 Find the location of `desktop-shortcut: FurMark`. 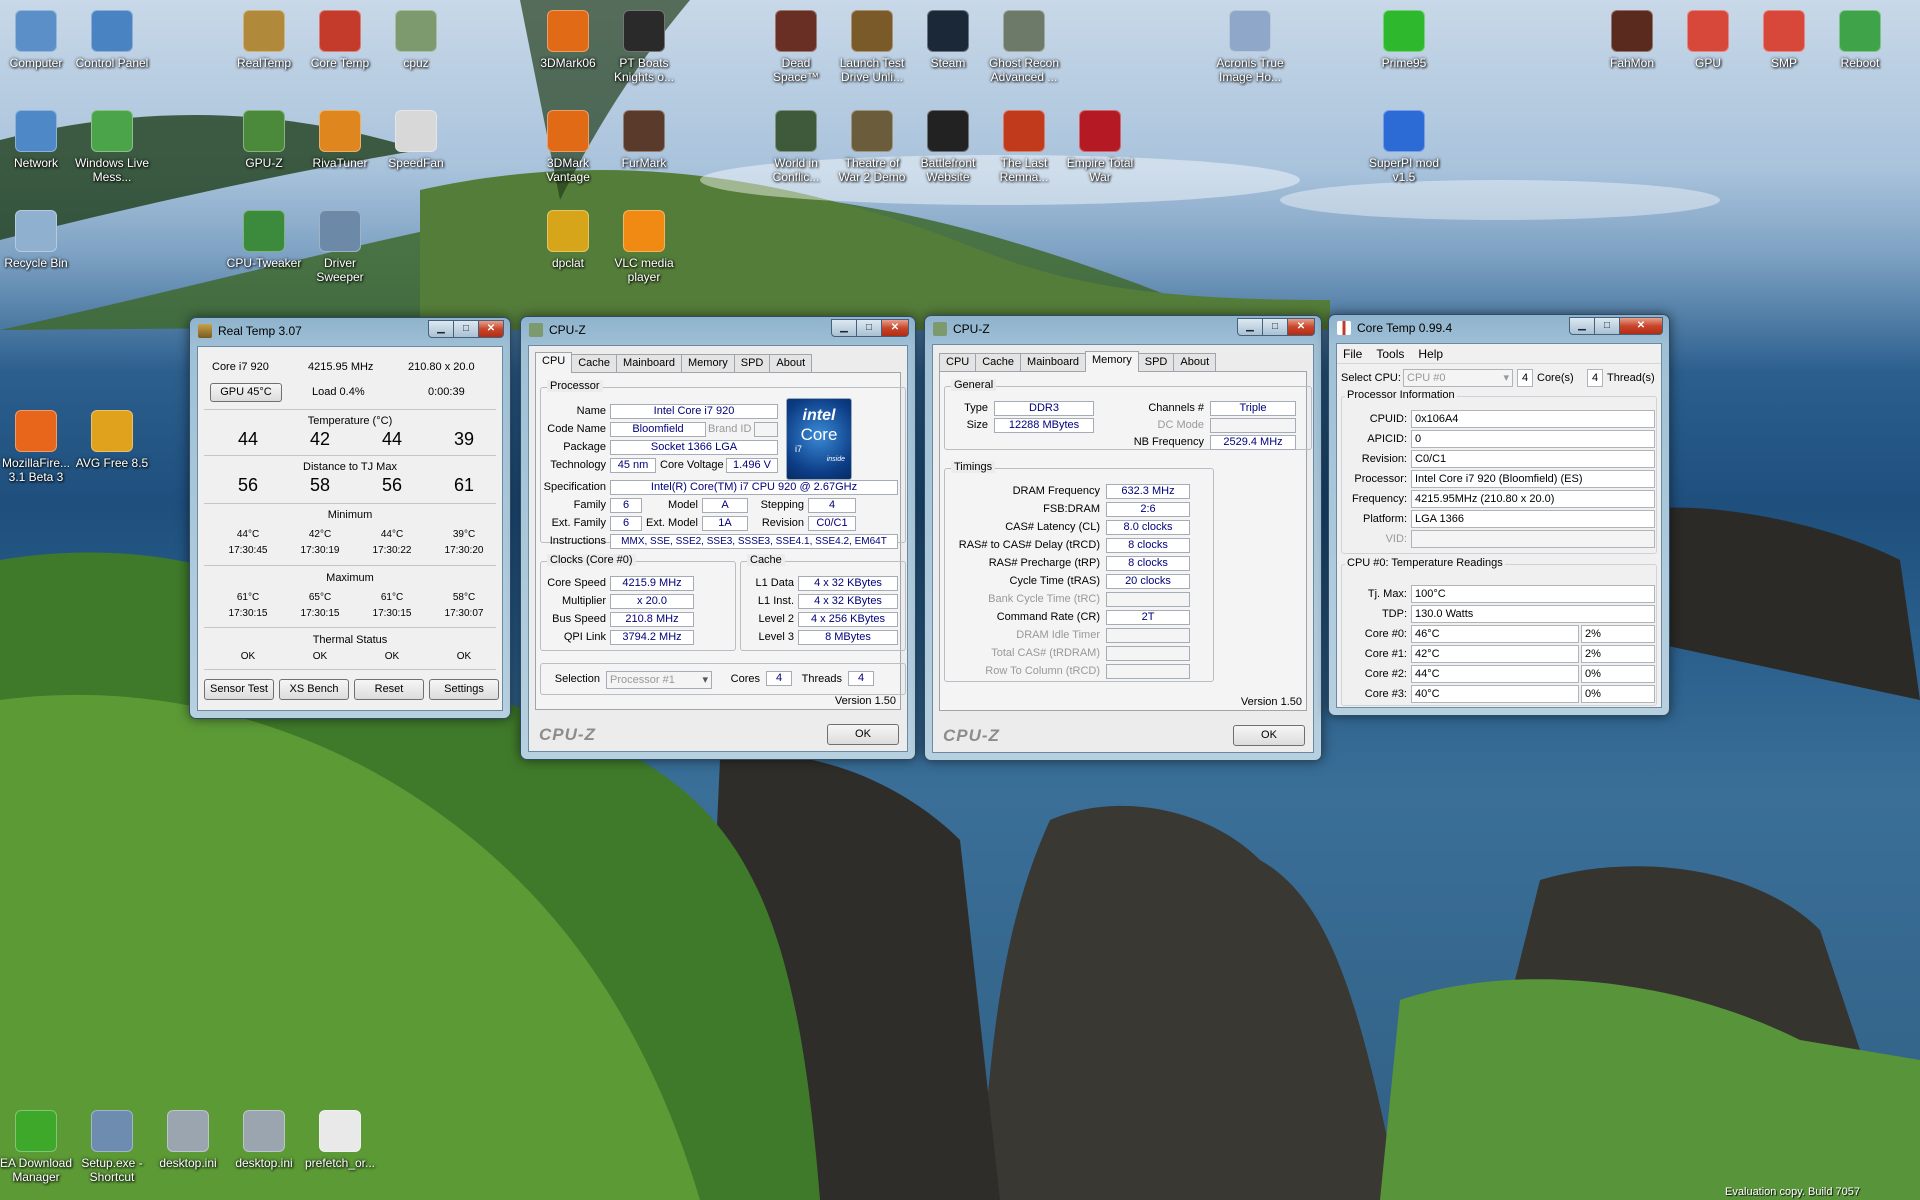

desktop-shortcut: FurMark is located at coordinates (644, 140).